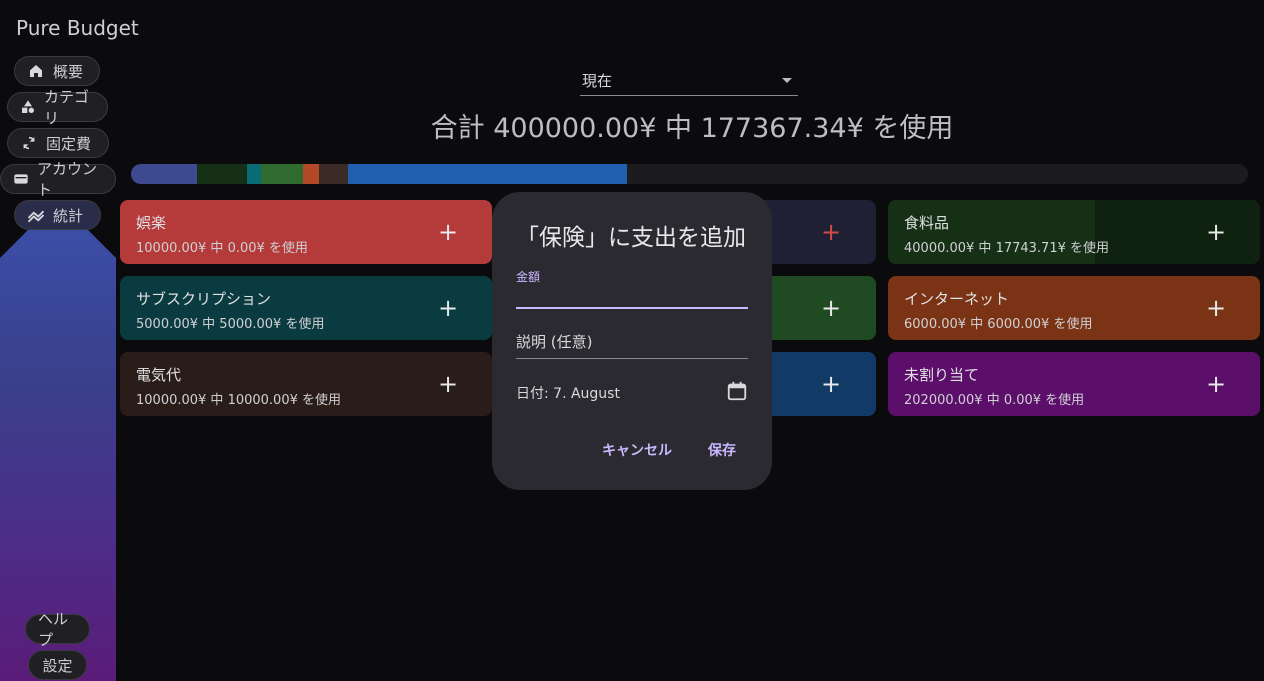 Image resolution: width=1264 pixels, height=681 pixels. What do you see at coordinates (204, 299) in the screenshot?
I see `category-name: サブスクリプション` at bounding box center [204, 299].